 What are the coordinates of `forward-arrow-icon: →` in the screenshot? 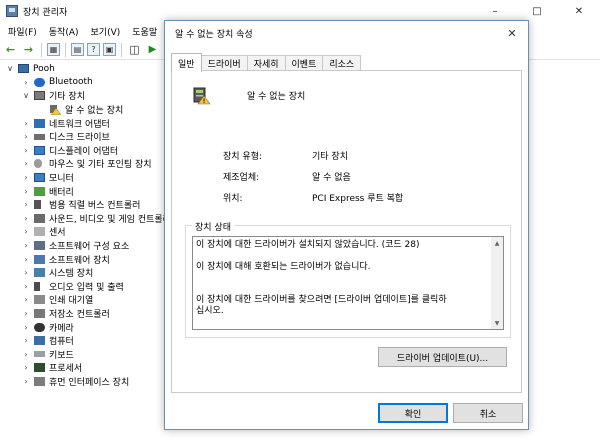 It's located at (28, 49).